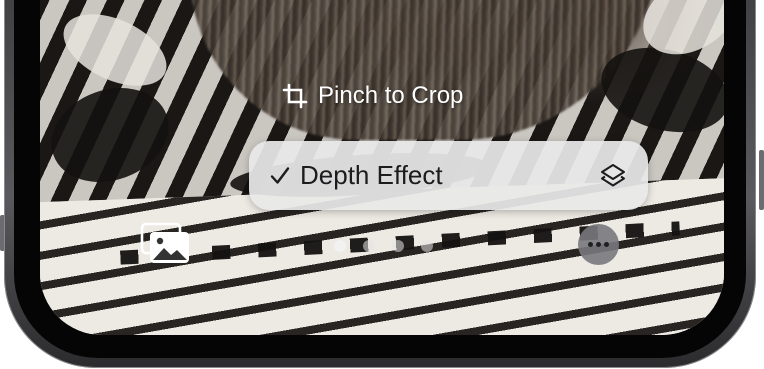 Image resolution: width=764 pixels, height=369 pixels. I want to click on pinch-to-crop-hint: Pinch to Crop, so click(372, 96).